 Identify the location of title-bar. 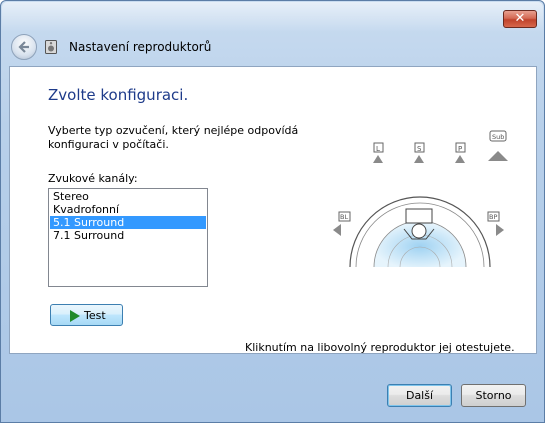
(272, 17).